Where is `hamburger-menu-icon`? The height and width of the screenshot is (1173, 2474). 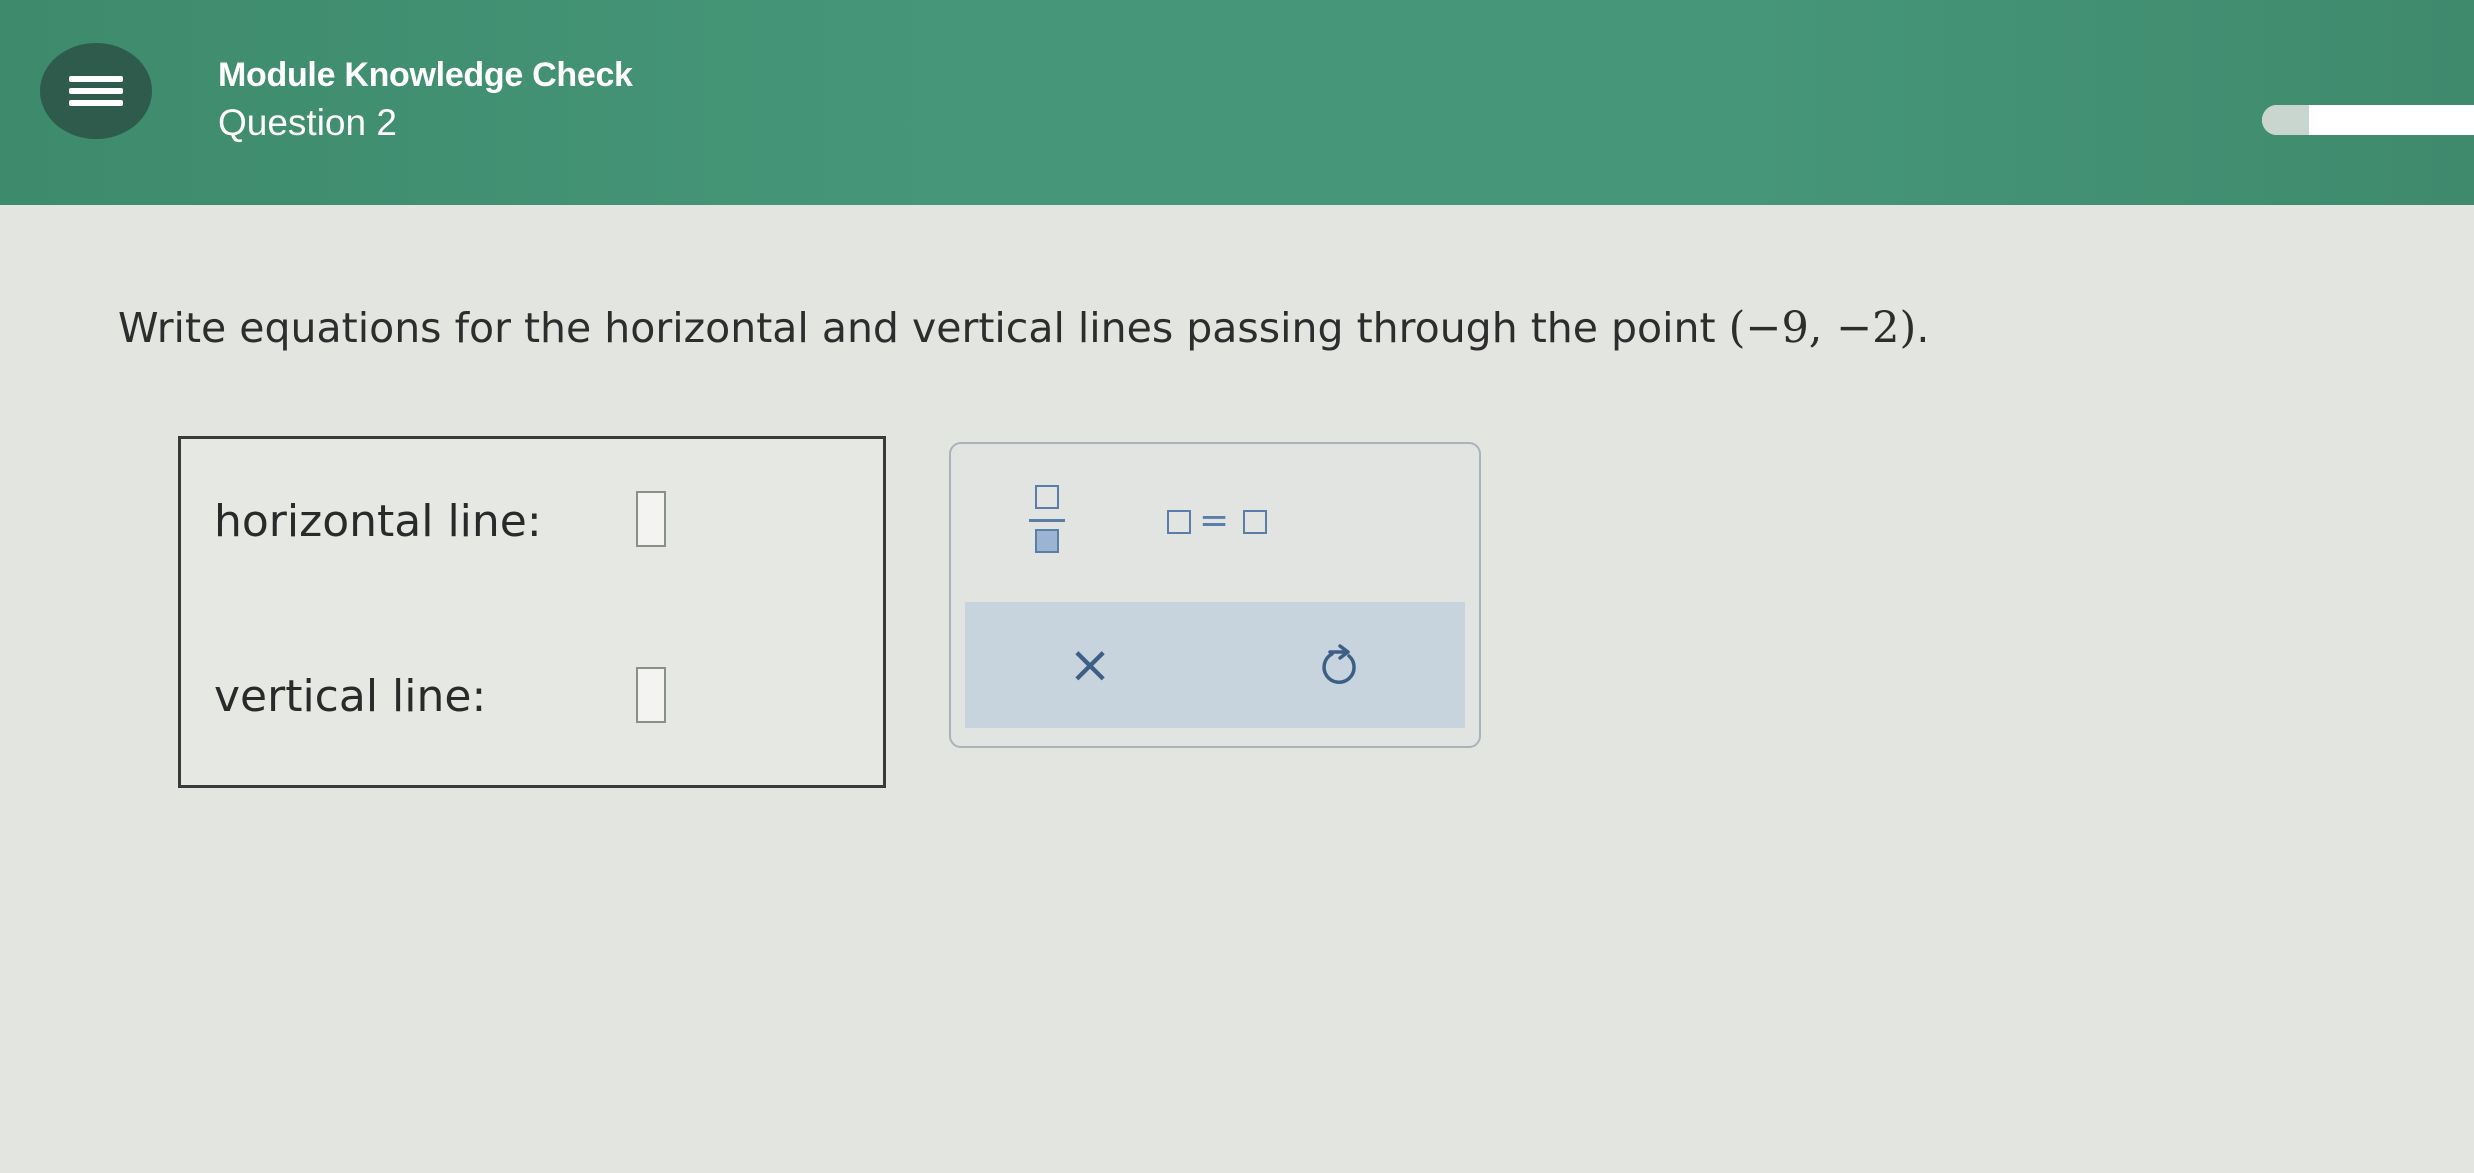
hamburger-menu-icon is located at coordinates (96, 79).